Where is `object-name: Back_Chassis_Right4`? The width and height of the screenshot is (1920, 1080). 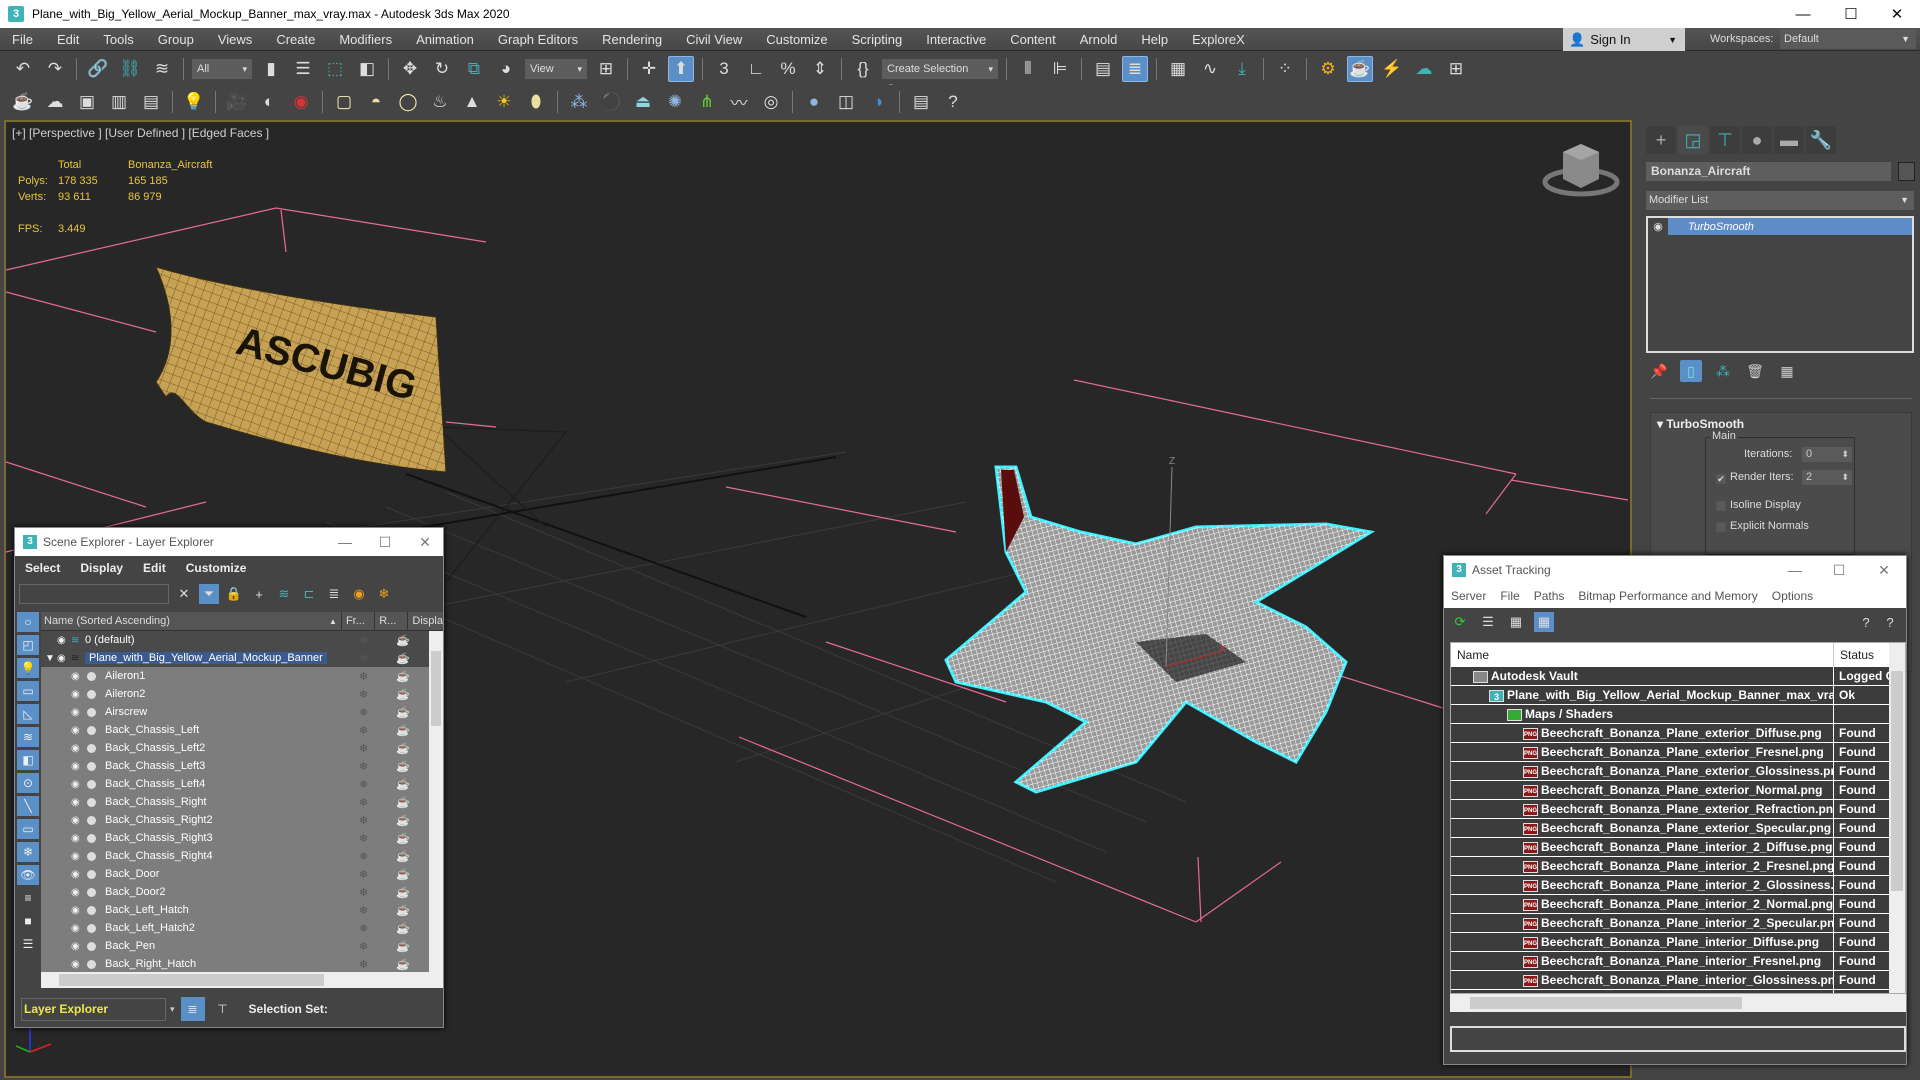
object-name: Back_Chassis_Right4 is located at coordinates (159, 856).